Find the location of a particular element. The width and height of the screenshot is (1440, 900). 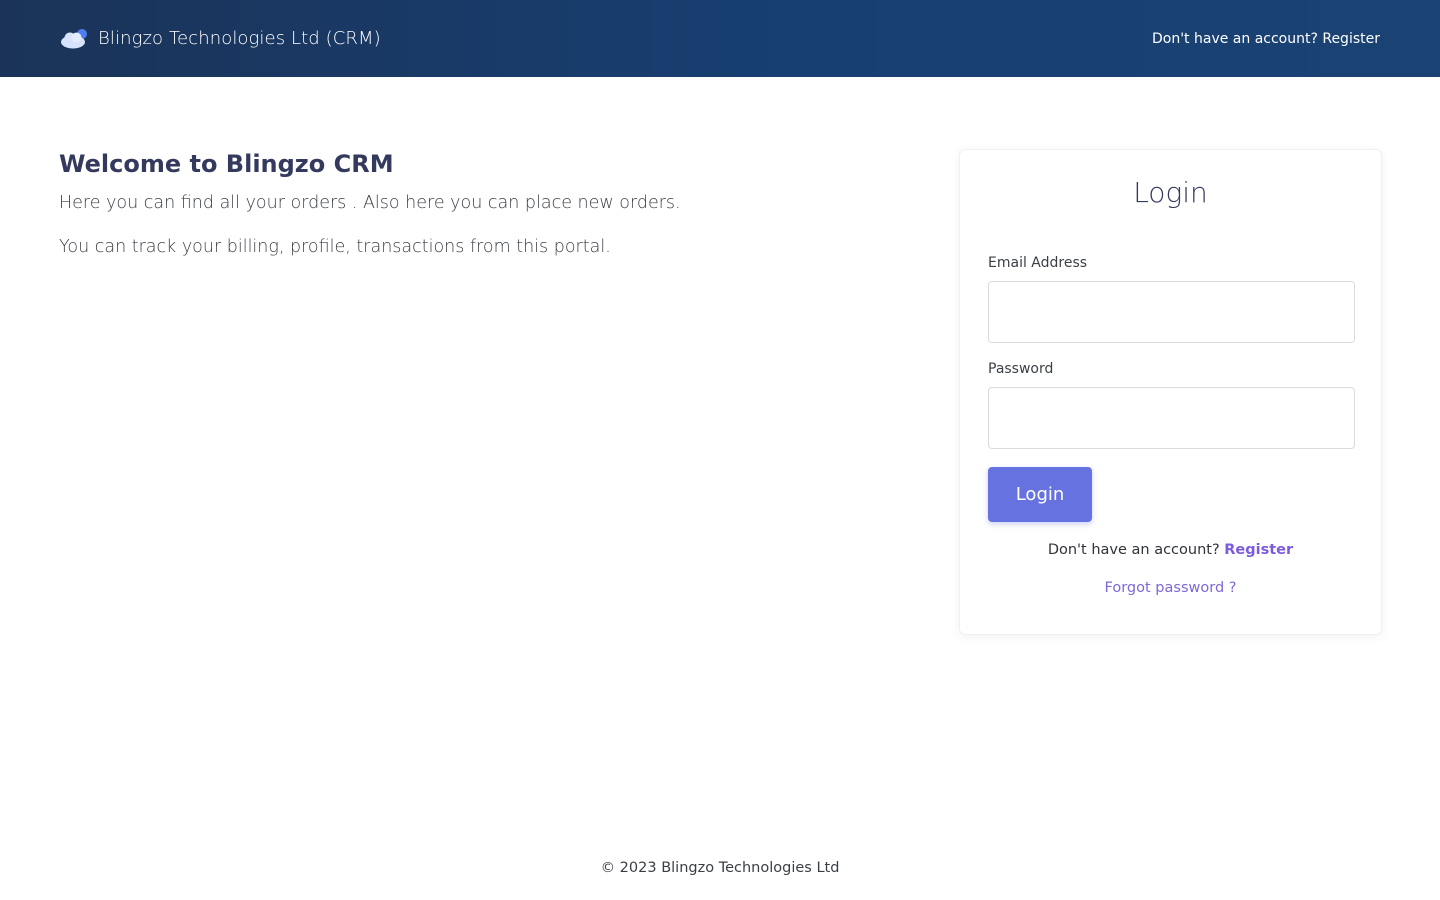

register-prompt: Don't have an account? Register is located at coordinates (1170, 550).